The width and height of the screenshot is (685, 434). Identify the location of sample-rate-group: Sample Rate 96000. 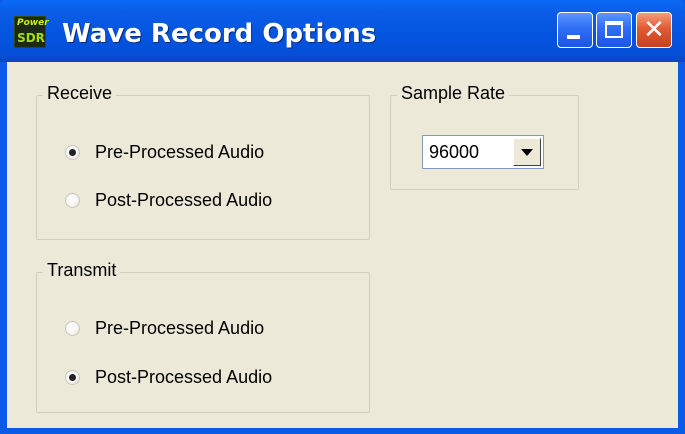
(484, 136).